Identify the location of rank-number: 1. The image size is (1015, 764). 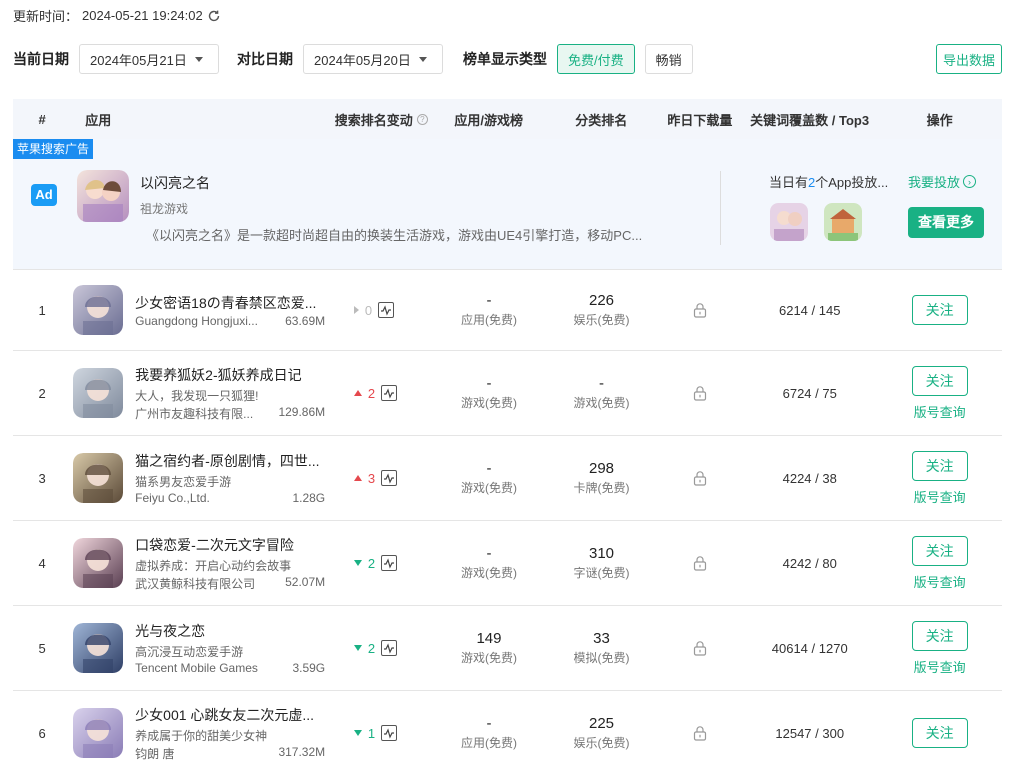
(42, 310).